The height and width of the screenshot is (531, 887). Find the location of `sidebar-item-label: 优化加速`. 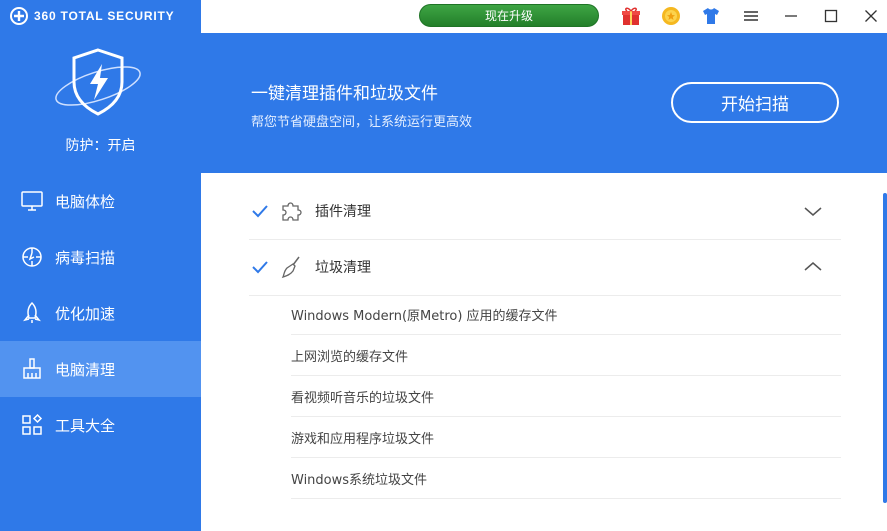

sidebar-item-label: 优化加速 is located at coordinates (85, 313).